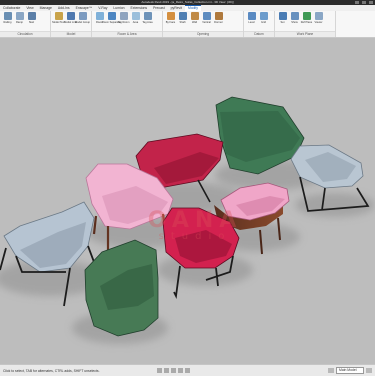  I want to click on grid-icon, so click(263, 16).